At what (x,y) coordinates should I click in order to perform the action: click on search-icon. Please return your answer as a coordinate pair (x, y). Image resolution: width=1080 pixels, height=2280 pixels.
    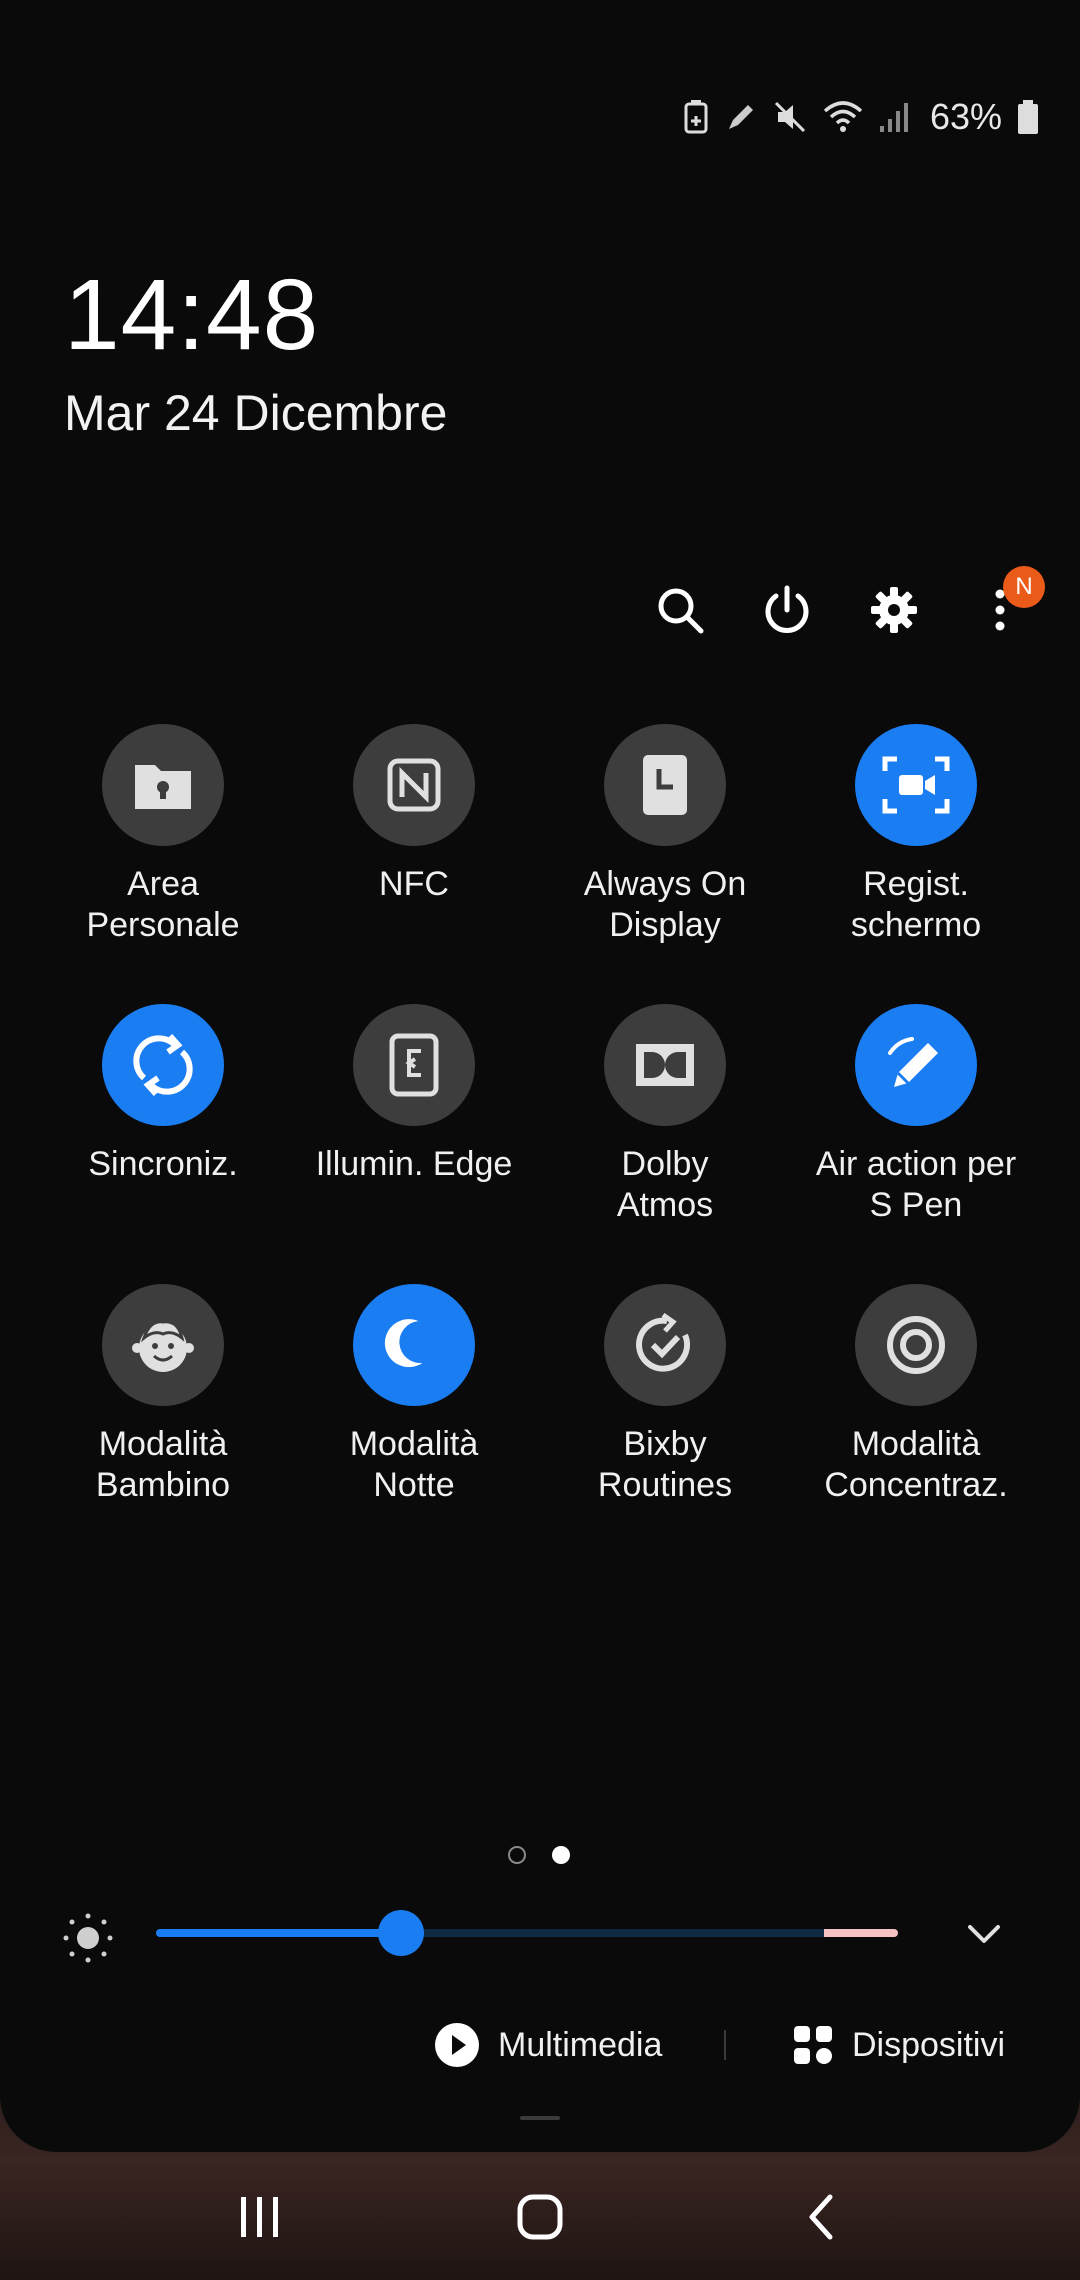
    Looking at the image, I should click on (681, 611).